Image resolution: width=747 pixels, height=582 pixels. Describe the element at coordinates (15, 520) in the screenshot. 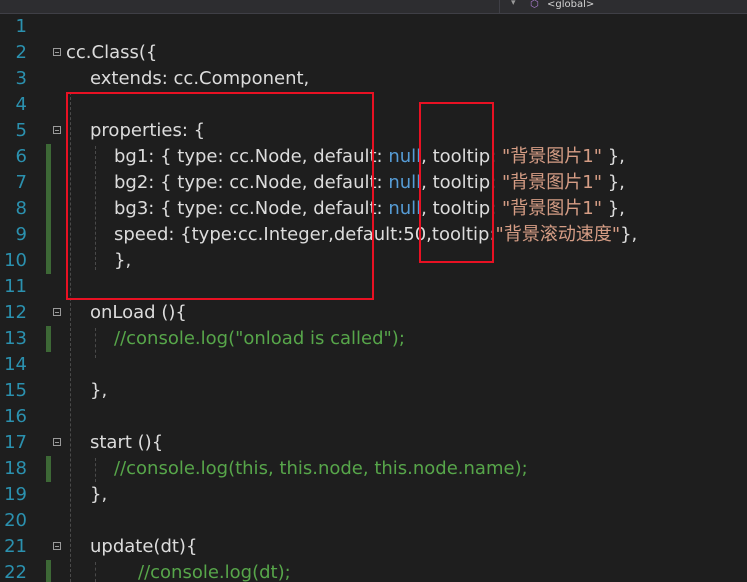

I see `line-number: 20` at that location.